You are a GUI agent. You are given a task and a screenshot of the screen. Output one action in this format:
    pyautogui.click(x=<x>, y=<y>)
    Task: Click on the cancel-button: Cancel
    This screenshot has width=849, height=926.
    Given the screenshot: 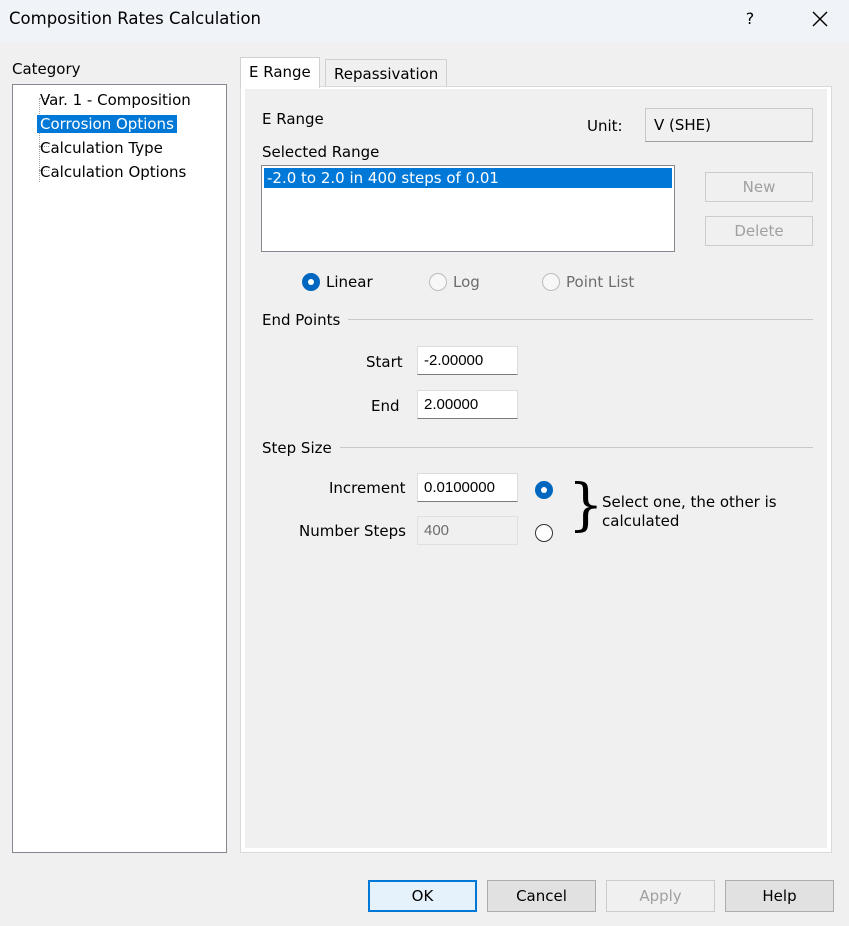 What is the action you would take?
    pyautogui.click(x=541, y=896)
    